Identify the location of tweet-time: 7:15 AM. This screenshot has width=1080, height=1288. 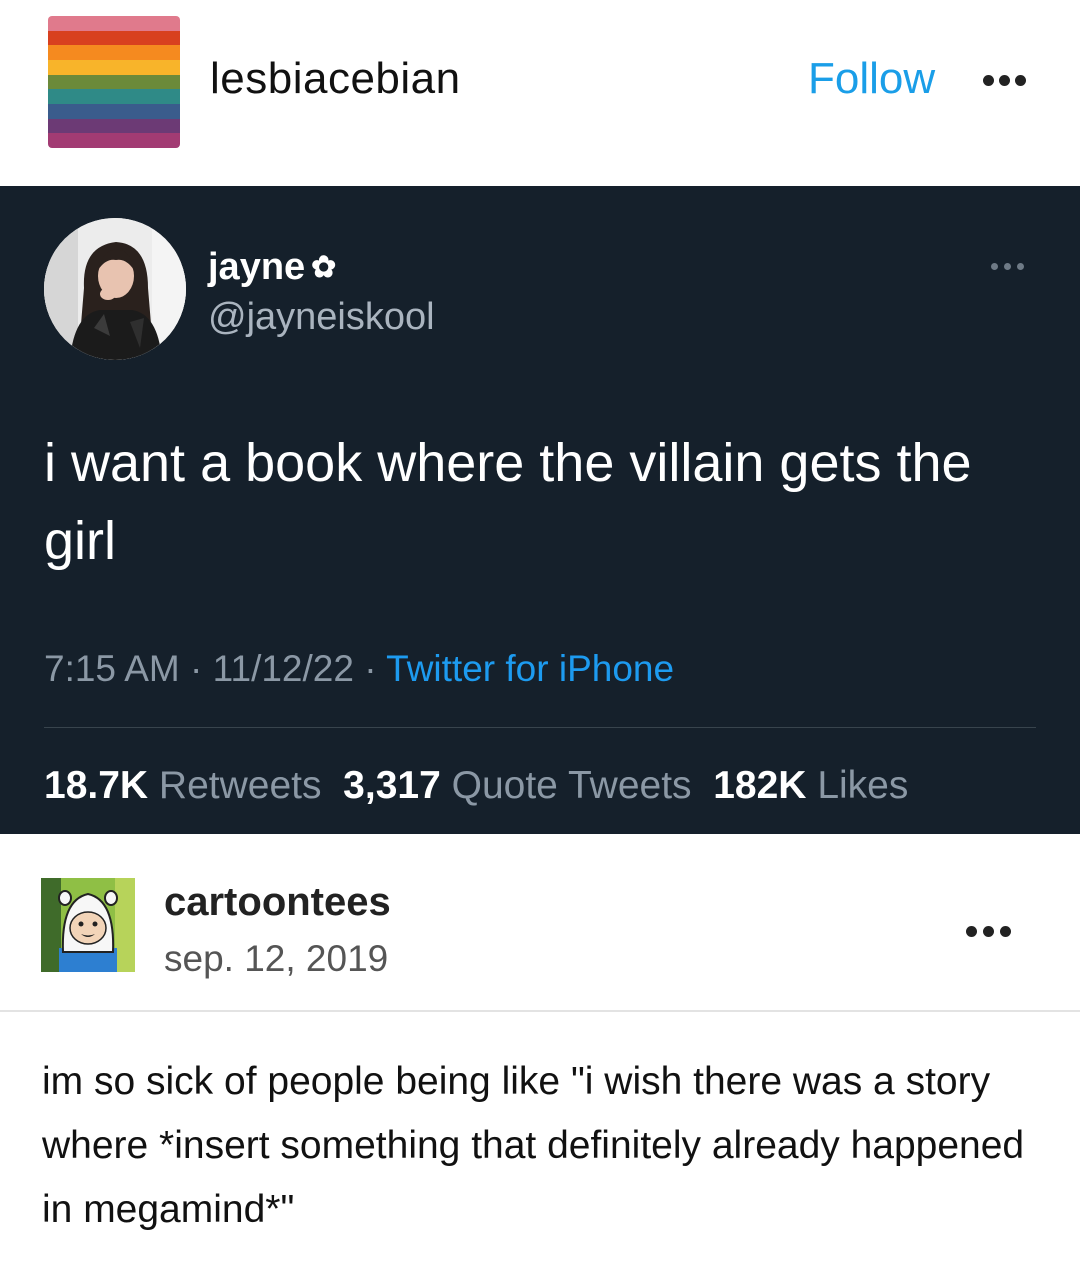
(112, 668).